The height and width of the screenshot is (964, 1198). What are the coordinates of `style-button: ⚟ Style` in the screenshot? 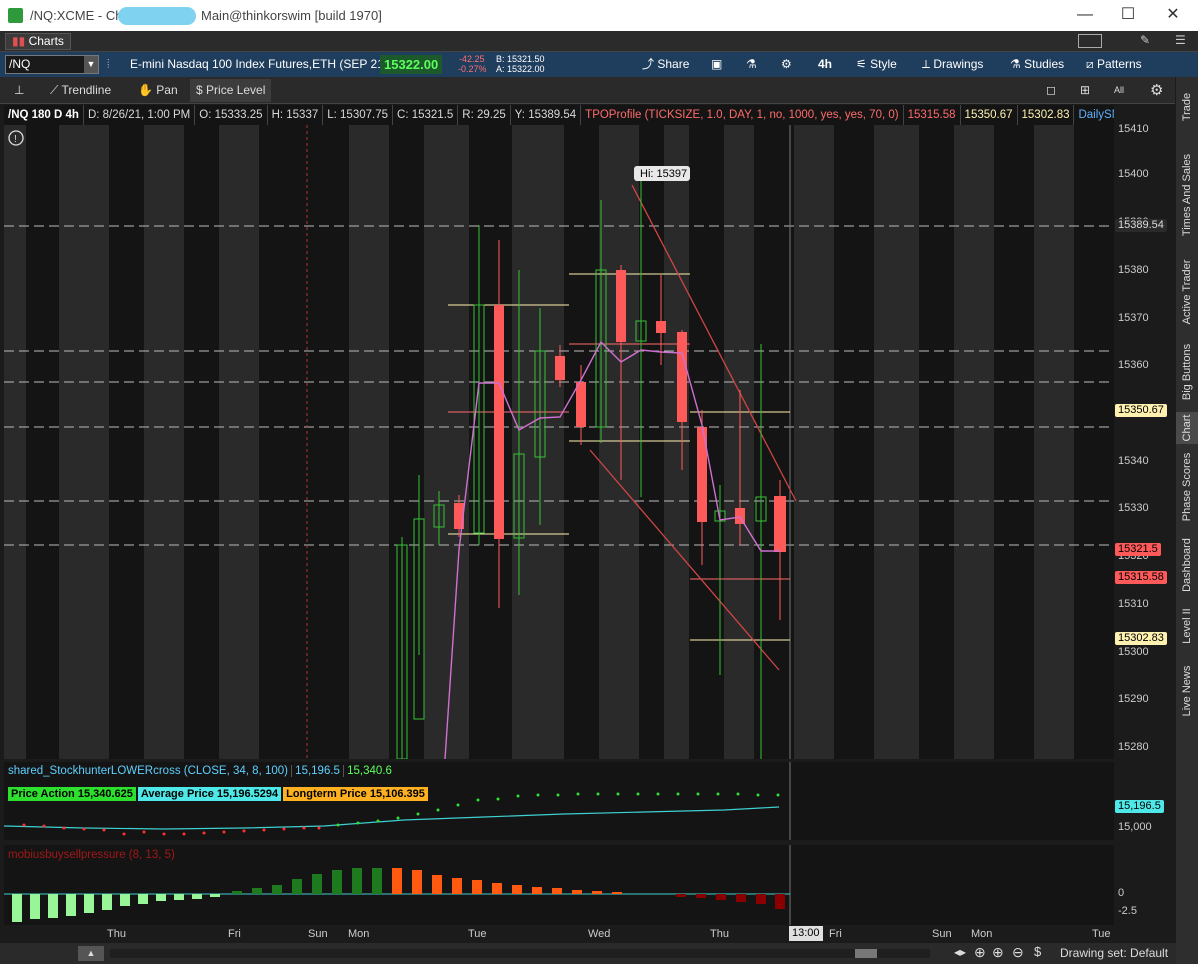 It's located at (876, 64).